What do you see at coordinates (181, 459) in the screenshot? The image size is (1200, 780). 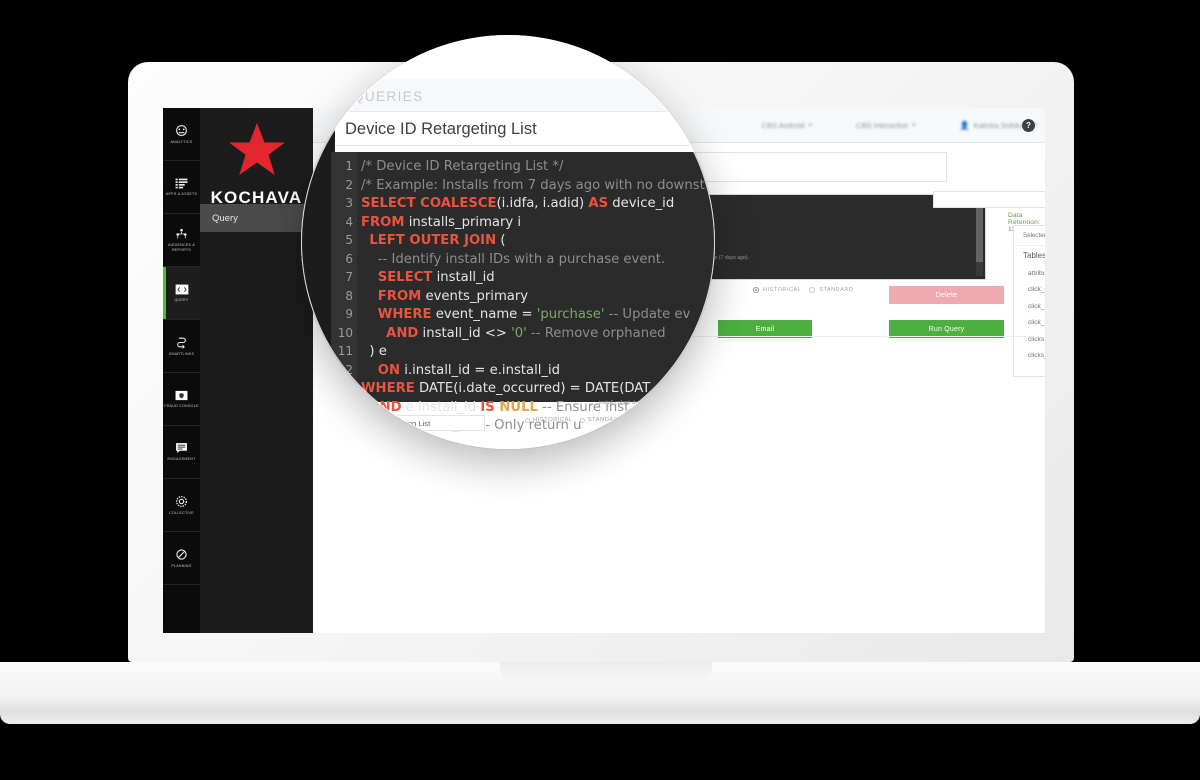 I see `sidebar-label-engagement: Engagement` at bounding box center [181, 459].